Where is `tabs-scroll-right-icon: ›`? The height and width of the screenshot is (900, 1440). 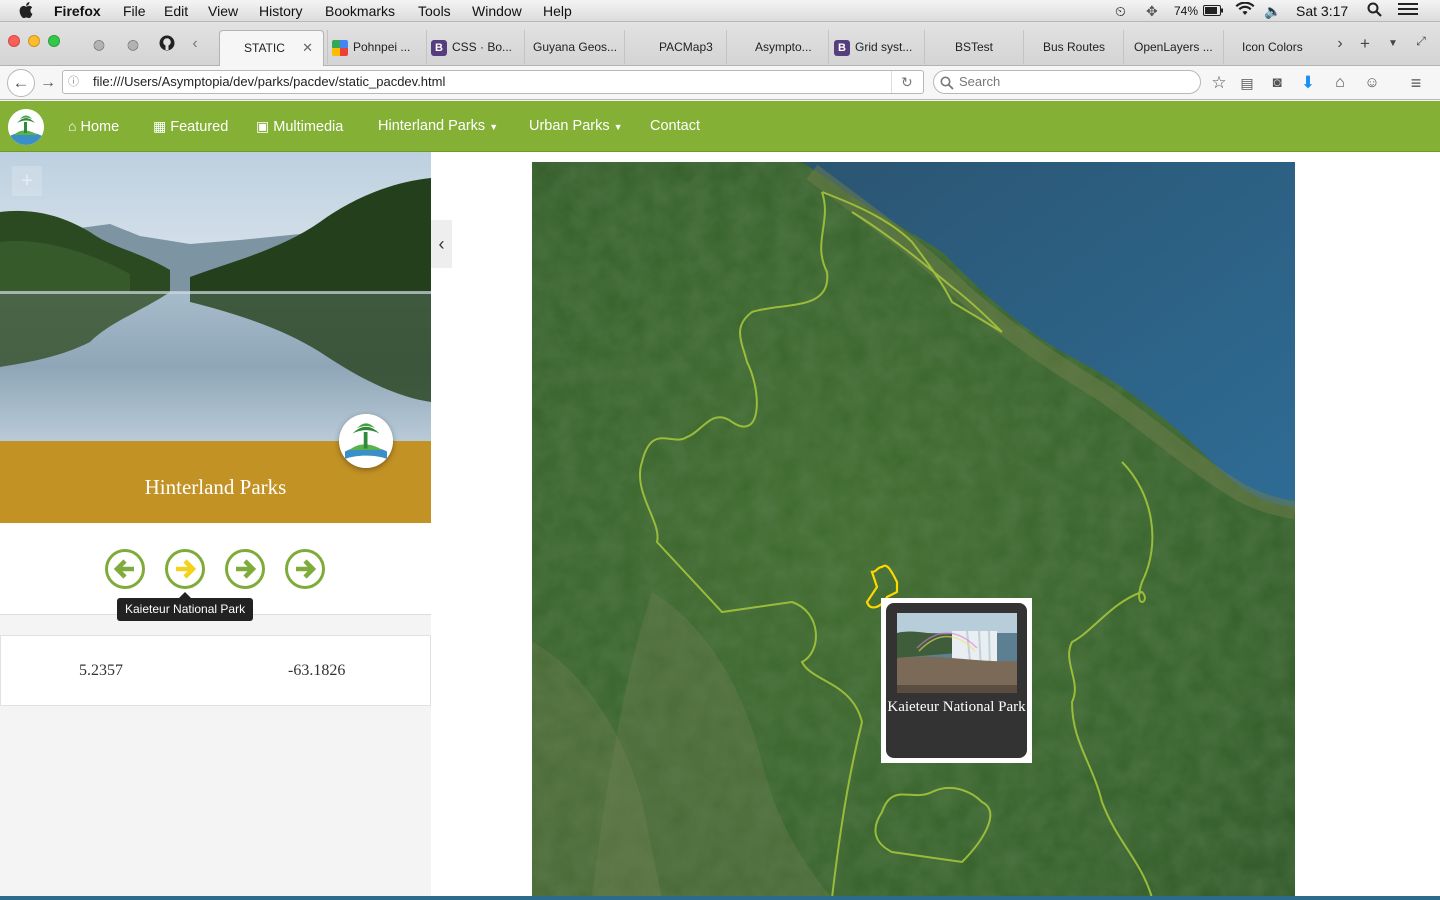 tabs-scroll-right-icon: › is located at coordinates (1340, 44).